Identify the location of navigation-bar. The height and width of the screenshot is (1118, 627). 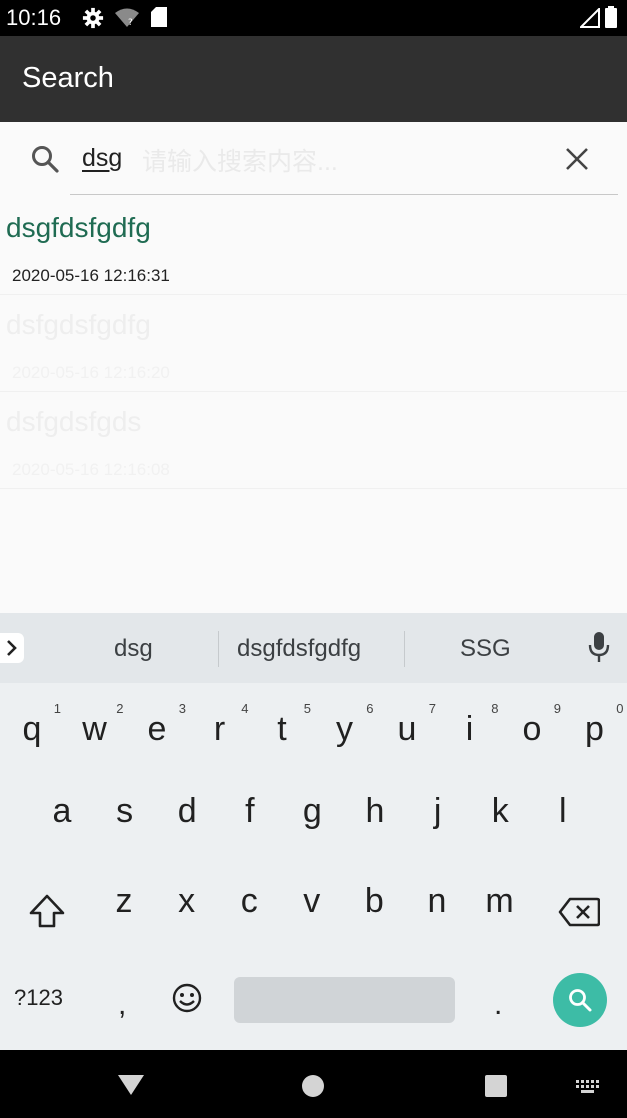
(313, 1084).